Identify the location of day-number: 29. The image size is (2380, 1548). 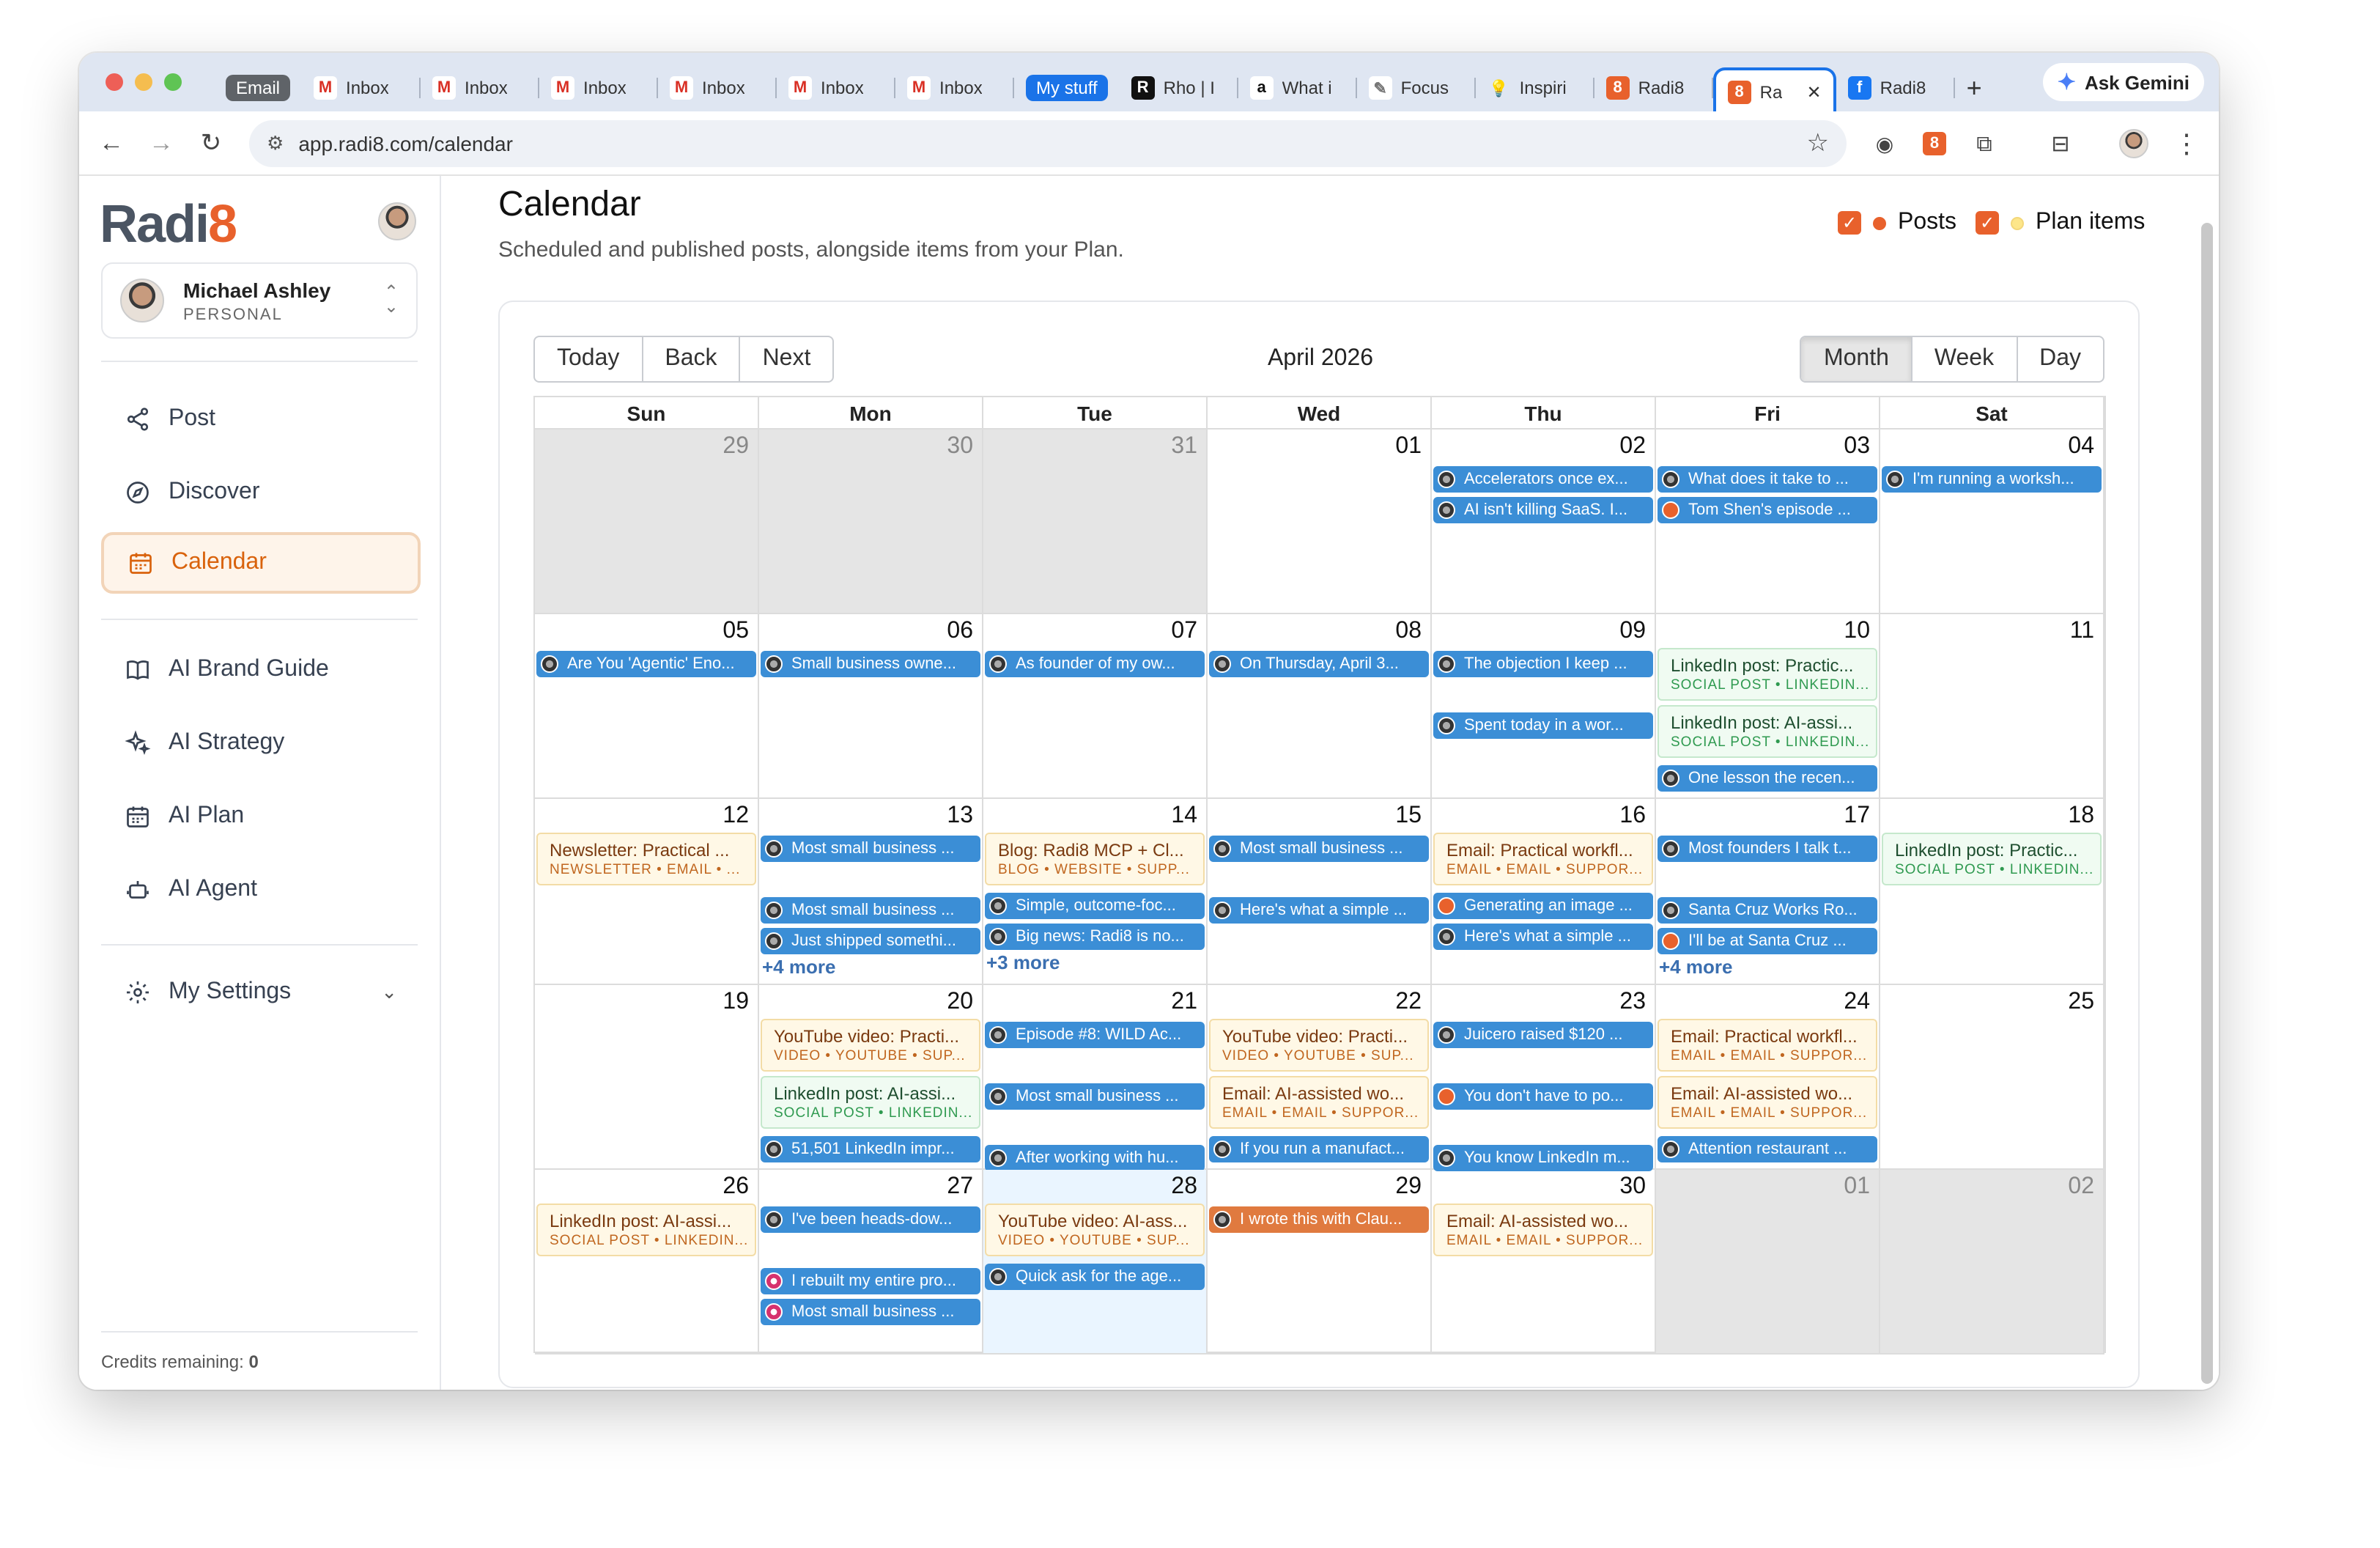
(735, 447).